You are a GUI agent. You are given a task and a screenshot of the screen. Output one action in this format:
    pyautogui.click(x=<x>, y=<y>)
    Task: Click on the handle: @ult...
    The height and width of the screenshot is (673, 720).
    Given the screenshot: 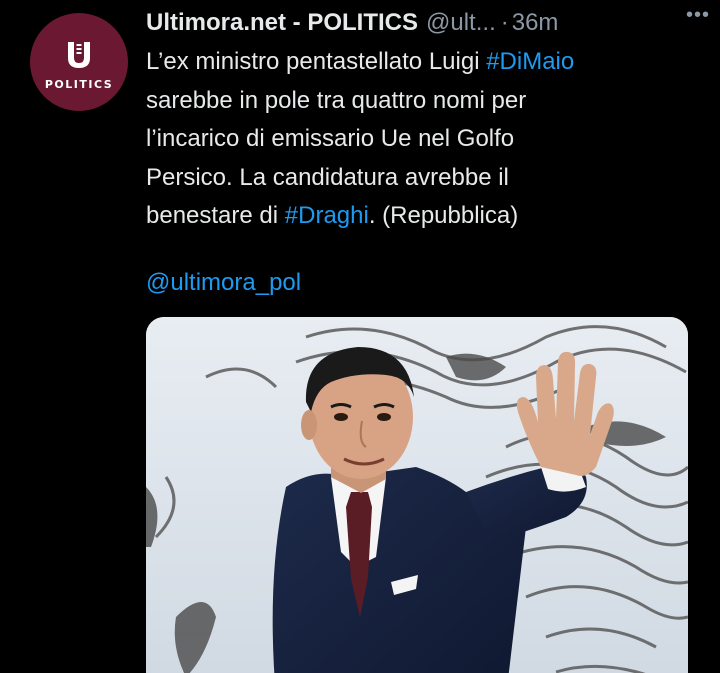 What is the action you would take?
    pyautogui.click(x=461, y=23)
    